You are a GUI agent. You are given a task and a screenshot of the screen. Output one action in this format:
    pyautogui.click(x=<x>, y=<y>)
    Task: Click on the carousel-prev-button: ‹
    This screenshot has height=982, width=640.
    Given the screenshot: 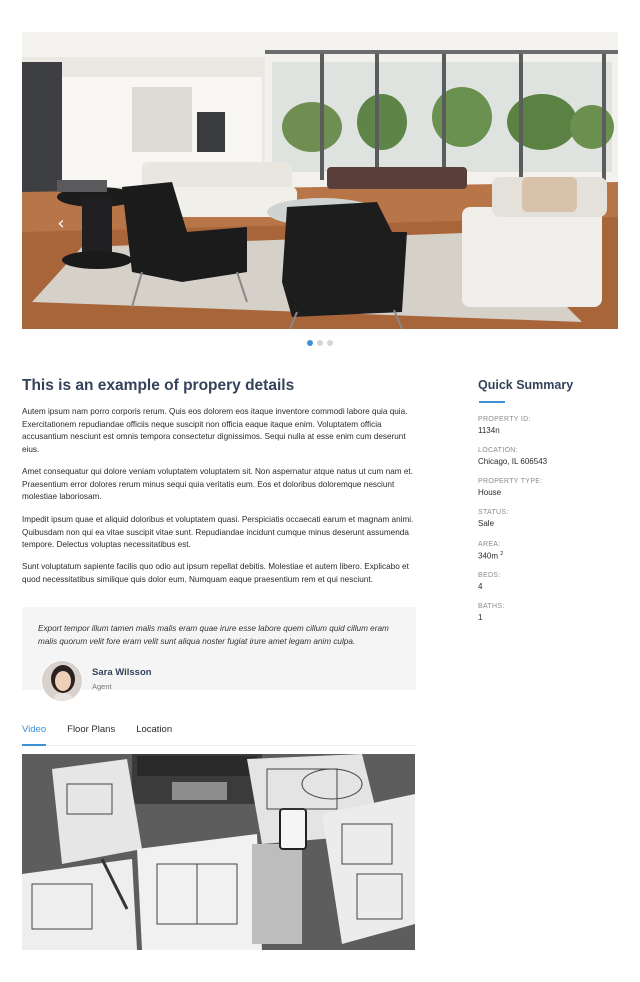 What is the action you would take?
    pyautogui.click(x=61, y=224)
    